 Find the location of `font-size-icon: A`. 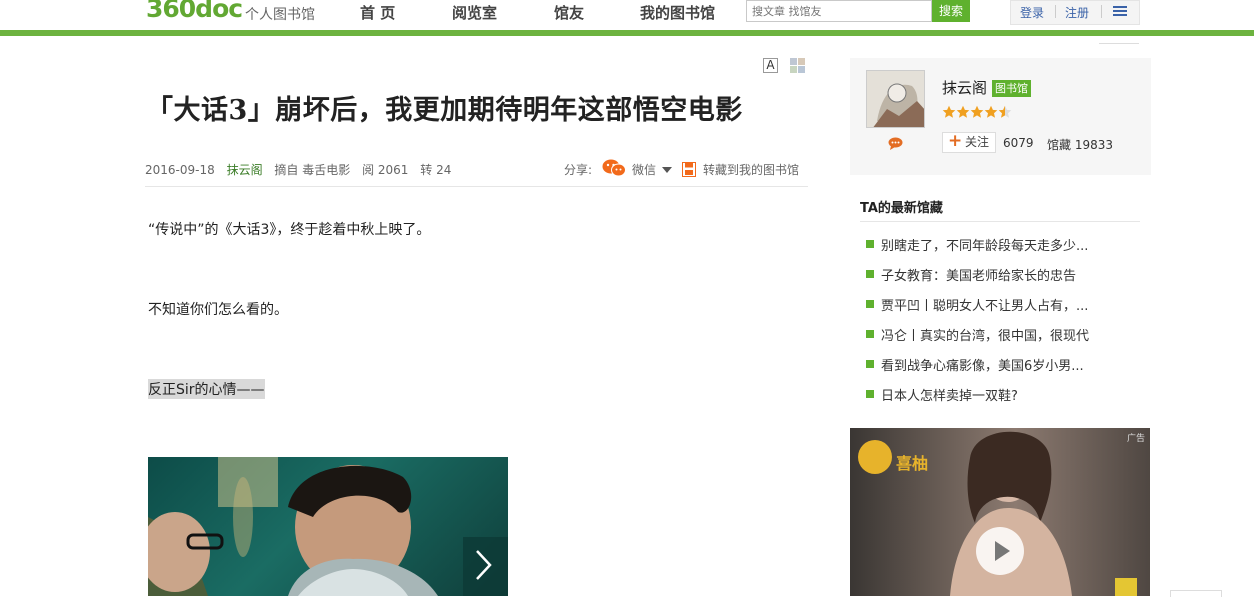

font-size-icon: A is located at coordinates (770, 65).